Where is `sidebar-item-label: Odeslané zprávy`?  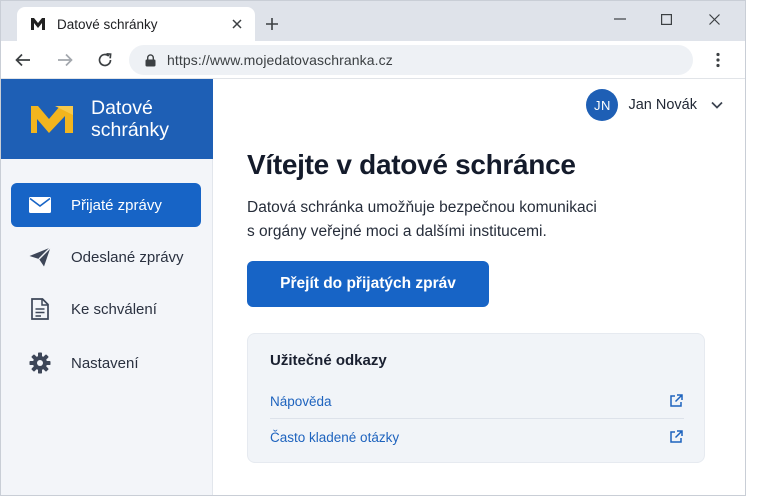 sidebar-item-label: Odeslané zprávy is located at coordinates (127, 257).